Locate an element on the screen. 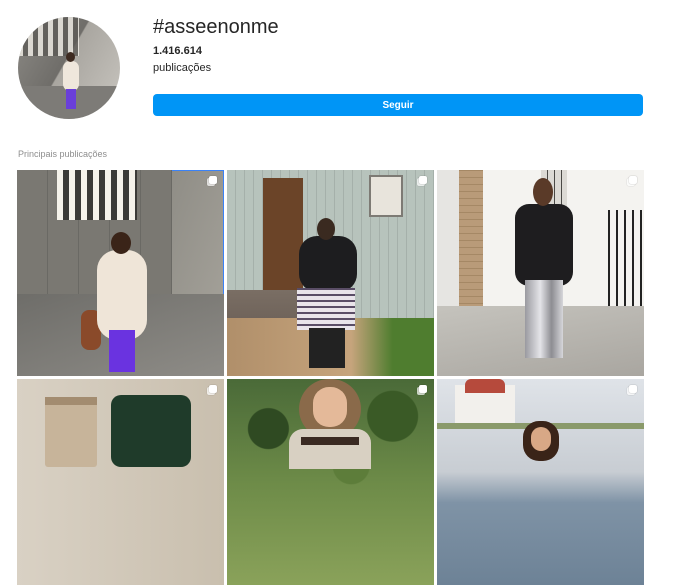 The height and width of the screenshot is (585, 700). post-count-label: publicações is located at coordinates (182, 68).